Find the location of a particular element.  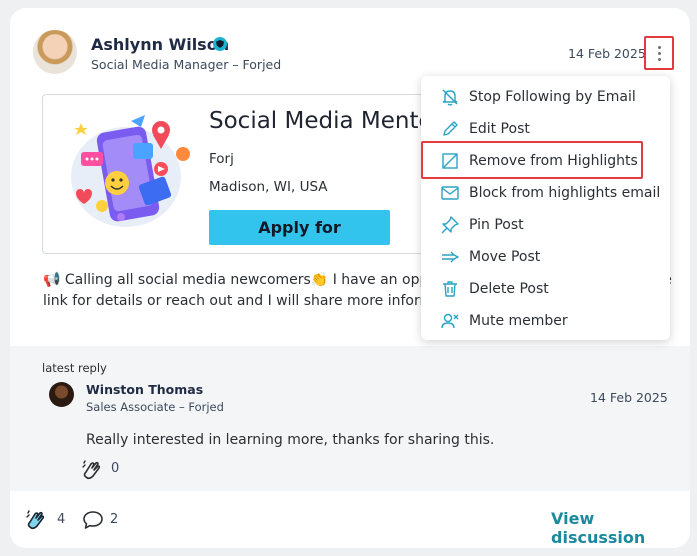

clap-count: 4 is located at coordinates (61, 519).